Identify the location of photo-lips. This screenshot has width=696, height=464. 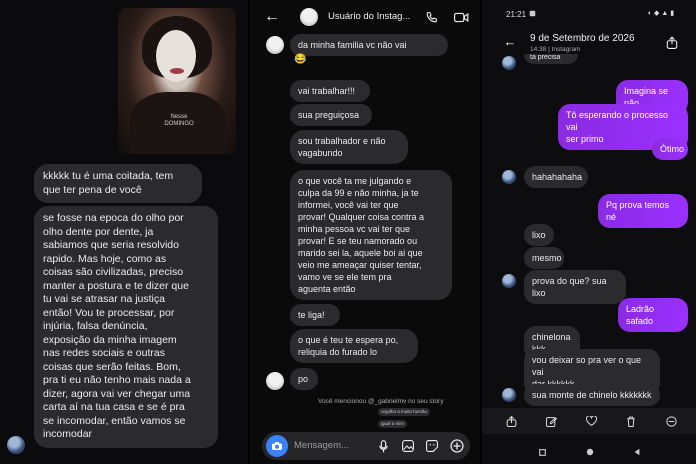
(177, 71).